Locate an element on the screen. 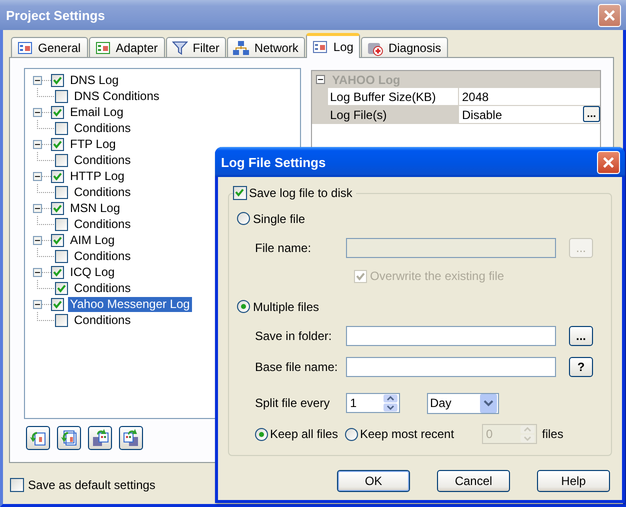 The height and width of the screenshot is (507, 626). tree-item: Email Log is located at coordinates (97, 112).